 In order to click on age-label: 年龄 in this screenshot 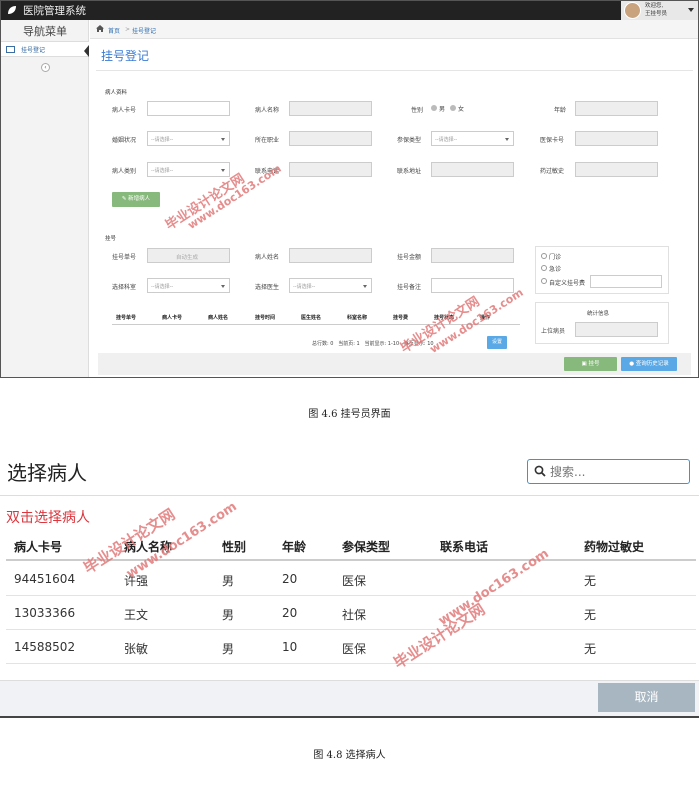, I will do `click(560, 110)`.